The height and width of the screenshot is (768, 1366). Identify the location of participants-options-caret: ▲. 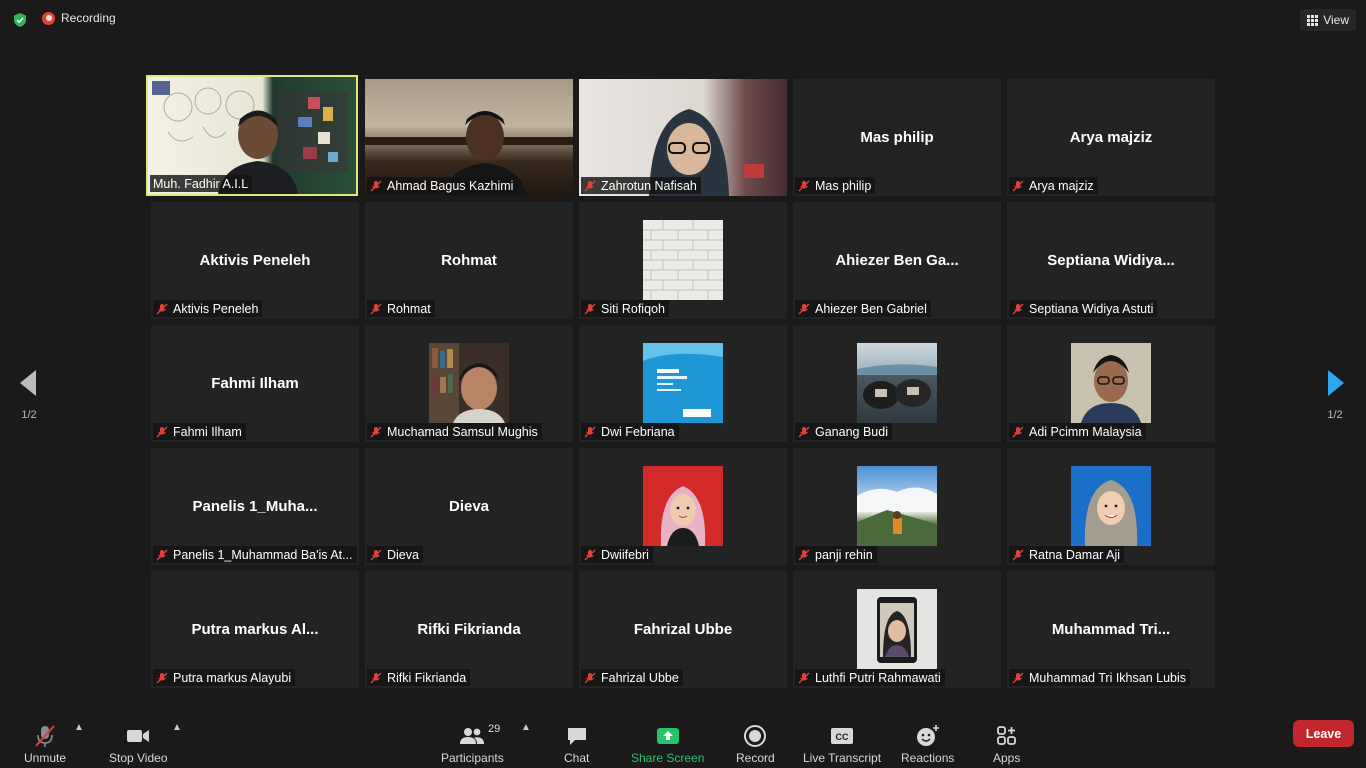
(526, 727).